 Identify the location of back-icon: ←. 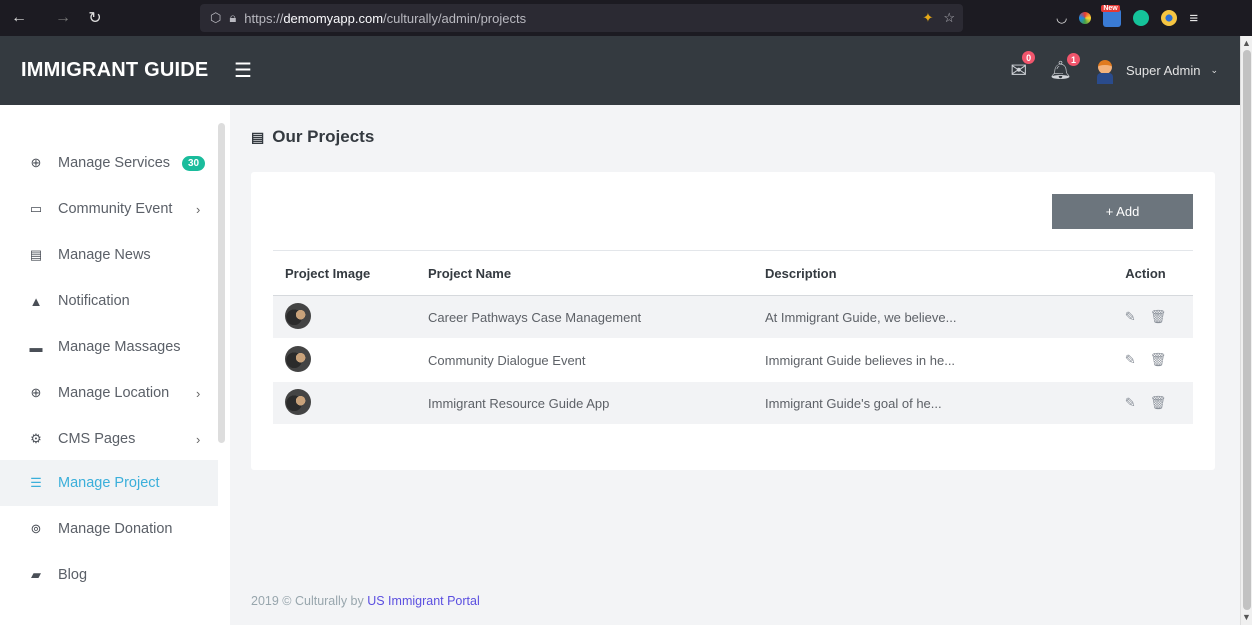
(19, 18).